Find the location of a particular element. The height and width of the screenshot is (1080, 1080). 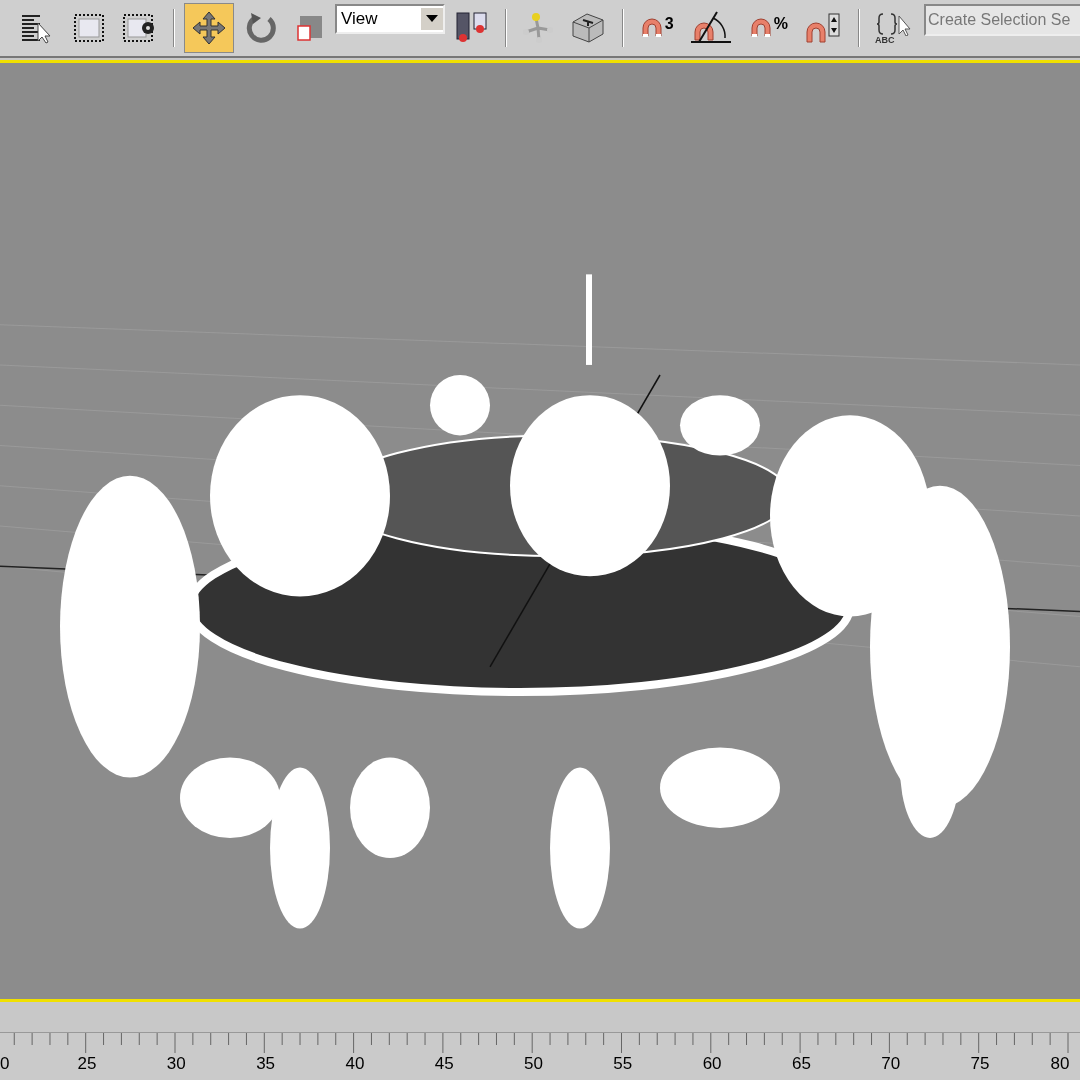

frame-number: 0 is located at coordinates (5, 1063).